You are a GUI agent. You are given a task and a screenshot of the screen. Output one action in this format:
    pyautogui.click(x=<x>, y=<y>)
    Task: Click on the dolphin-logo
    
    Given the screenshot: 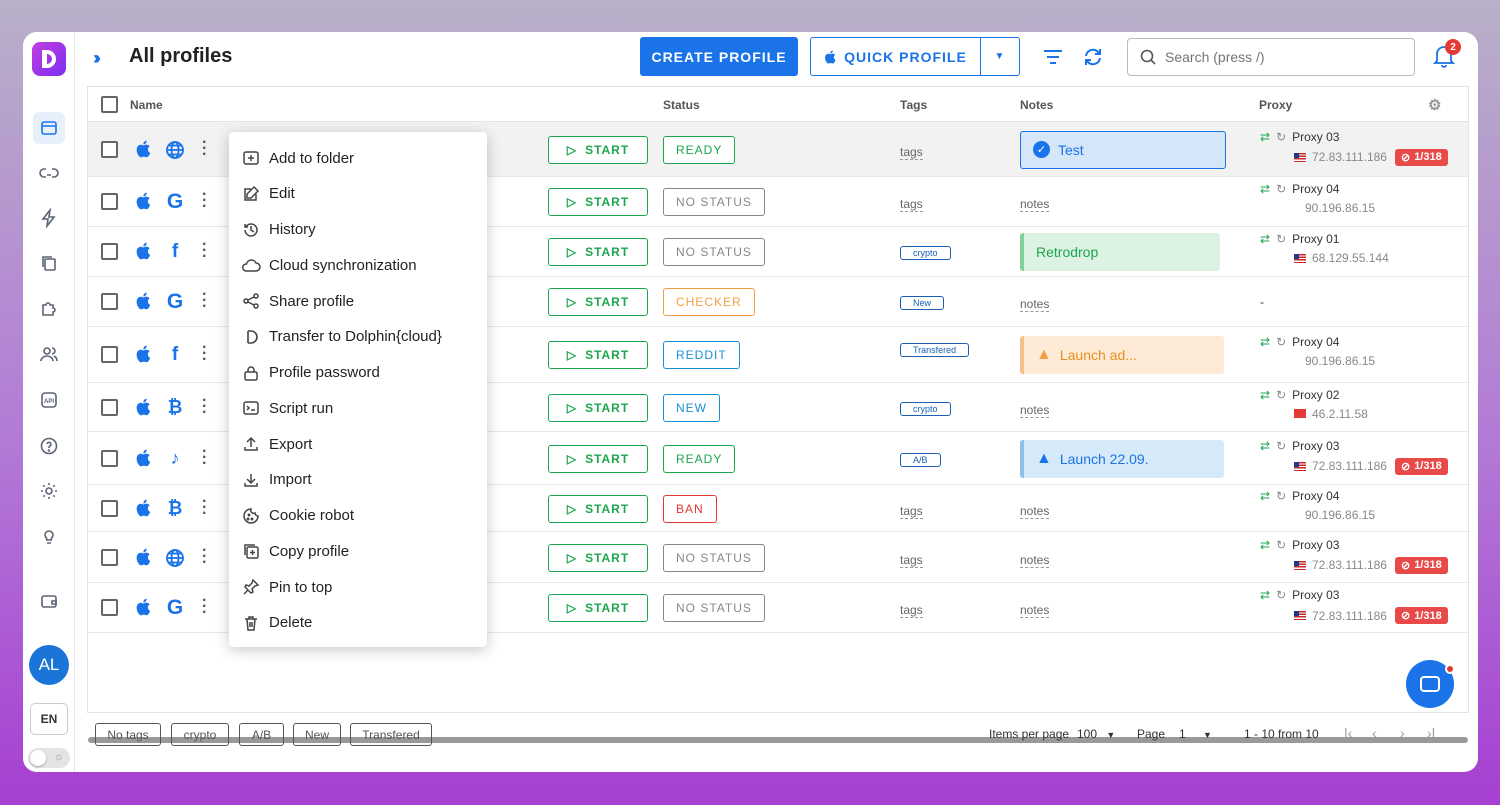 What is the action you would take?
    pyautogui.click(x=49, y=59)
    